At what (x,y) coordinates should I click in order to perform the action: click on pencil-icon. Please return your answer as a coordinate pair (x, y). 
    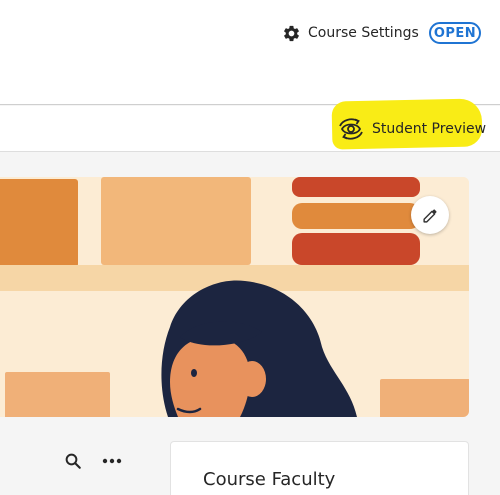
    Looking at the image, I should click on (429, 215).